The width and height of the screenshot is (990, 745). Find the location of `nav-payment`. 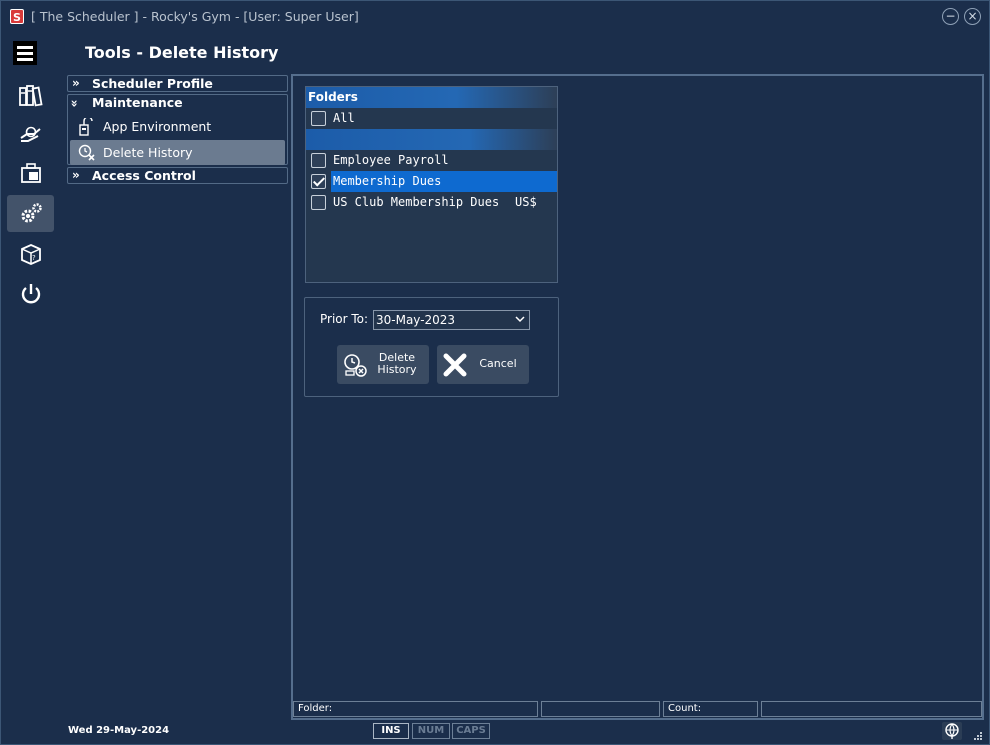

nav-payment is located at coordinates (30, 133).